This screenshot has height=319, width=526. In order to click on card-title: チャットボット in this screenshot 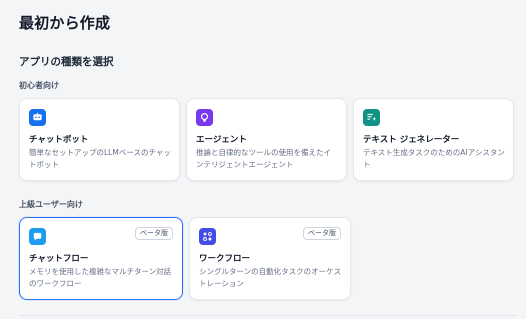, I will do `click(59, 140)`.